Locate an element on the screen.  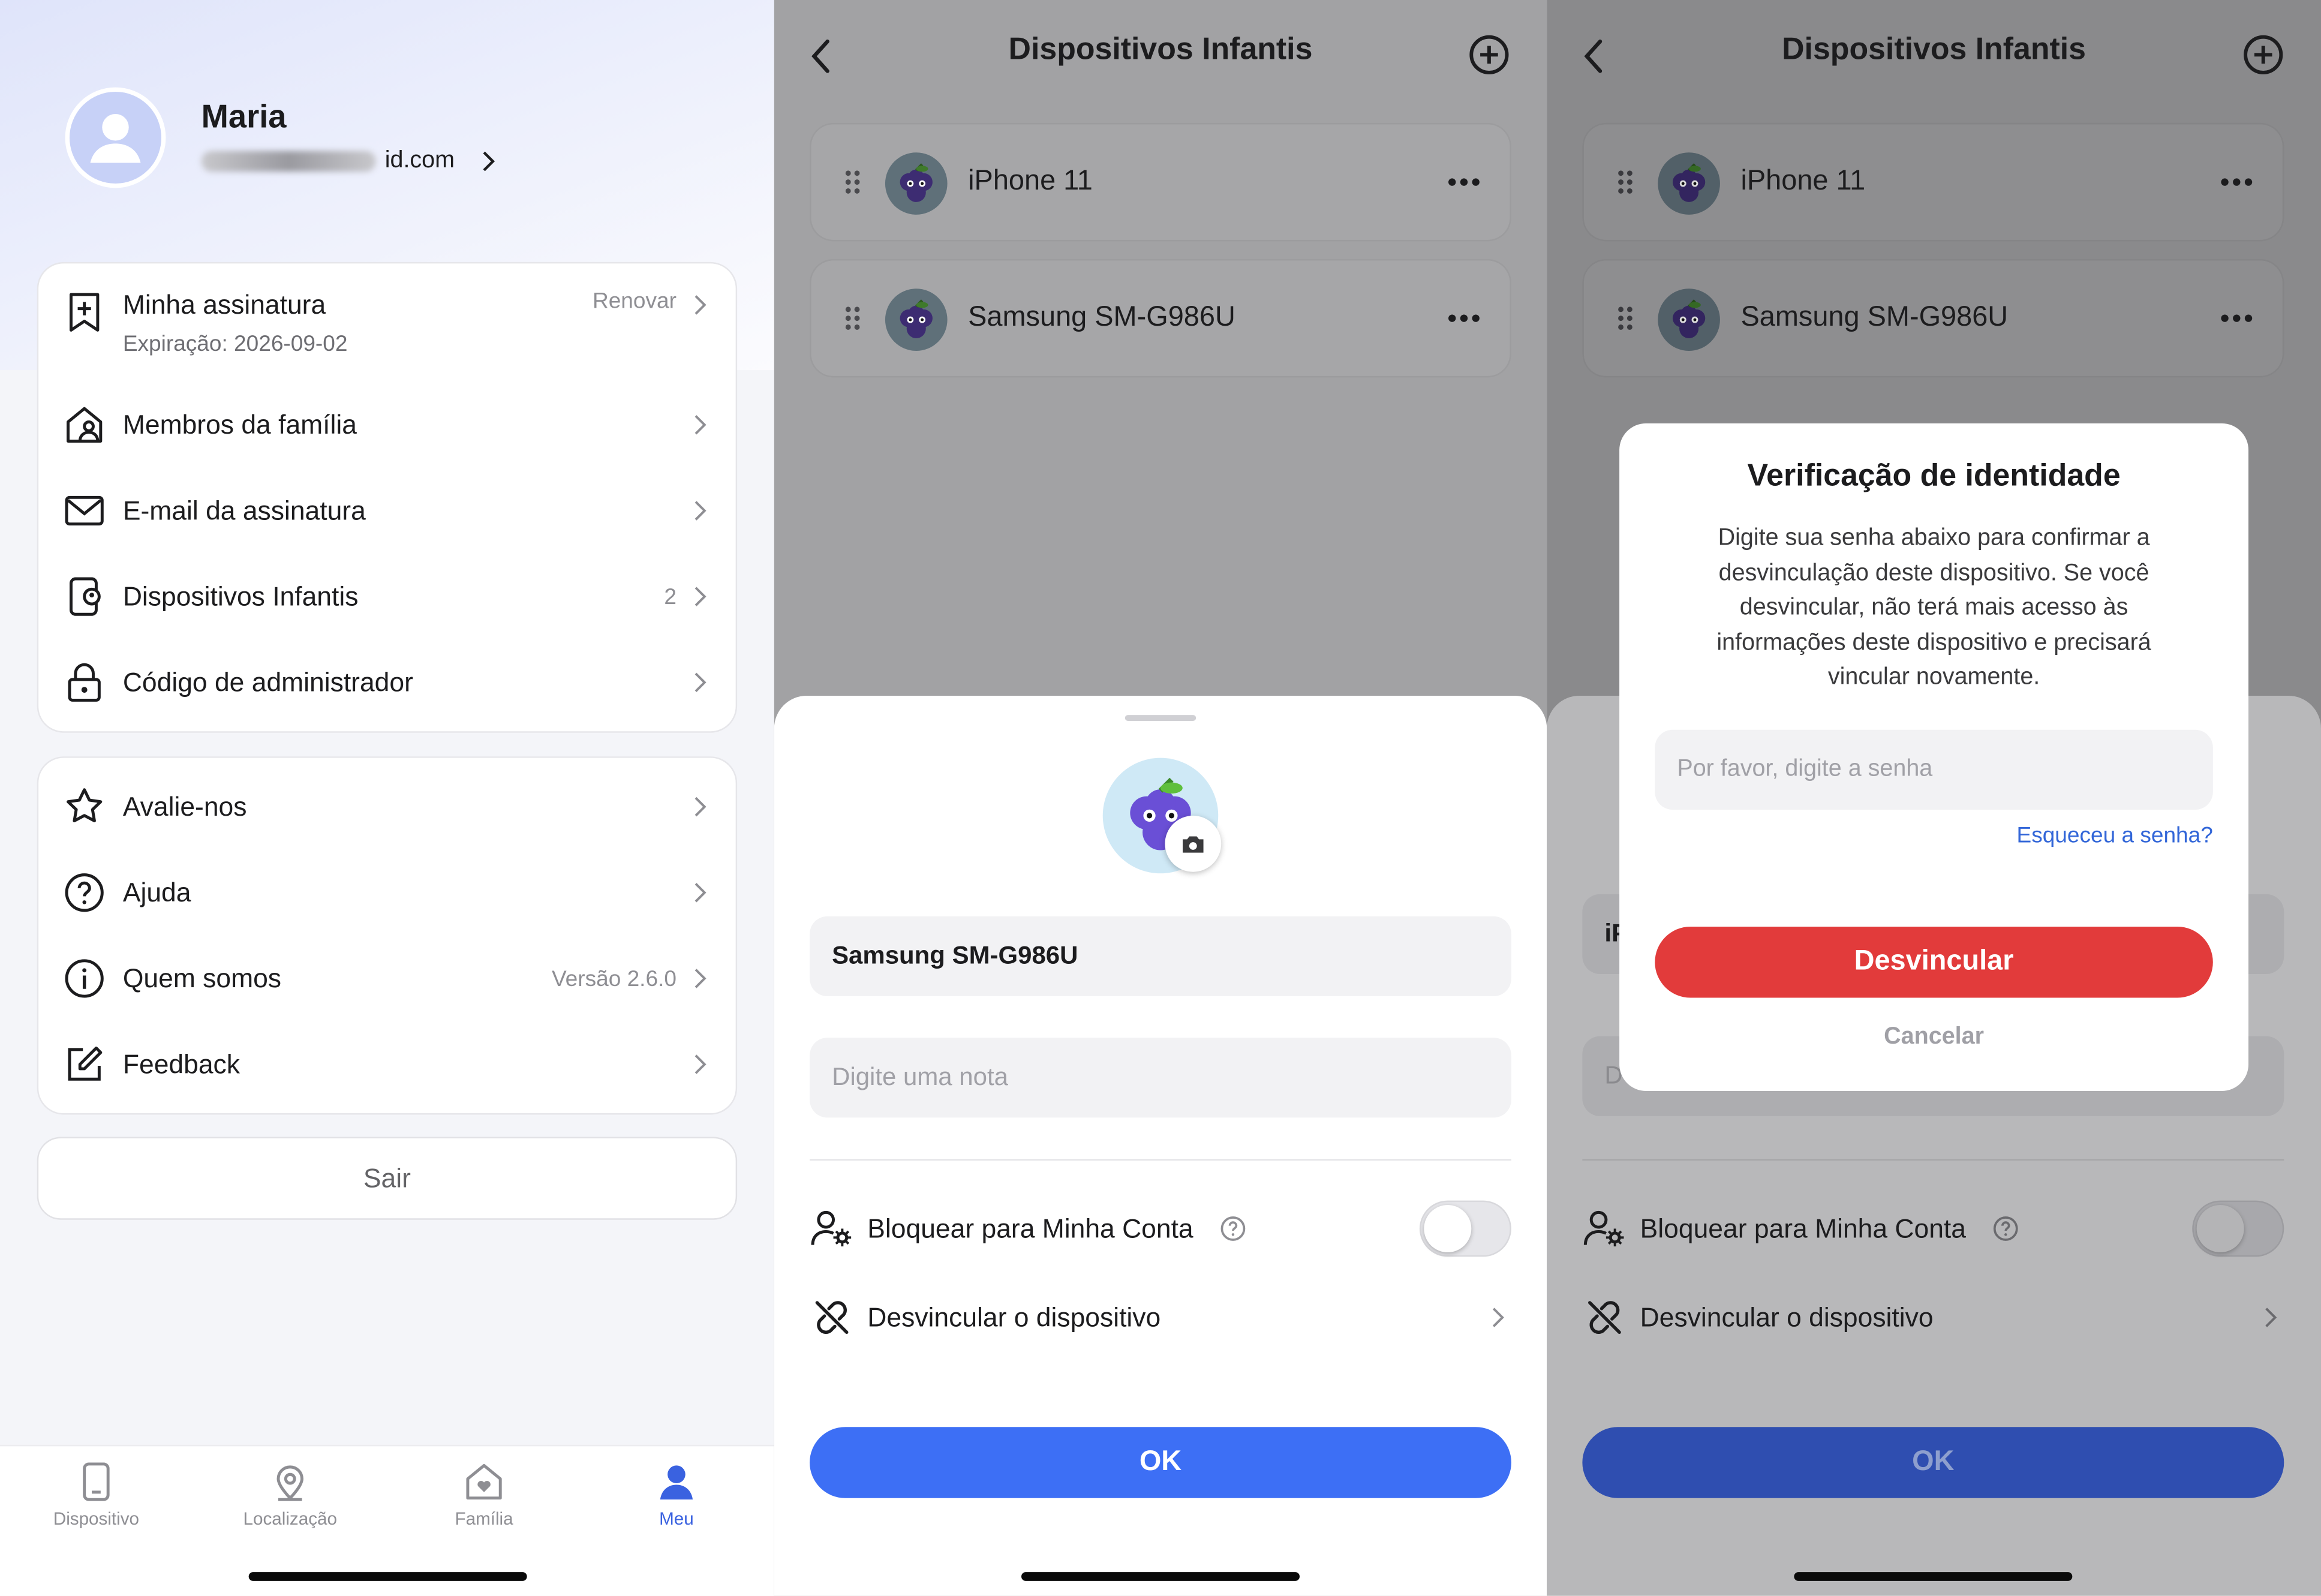
avatar-person-icon is located at coordinates (115, 138).